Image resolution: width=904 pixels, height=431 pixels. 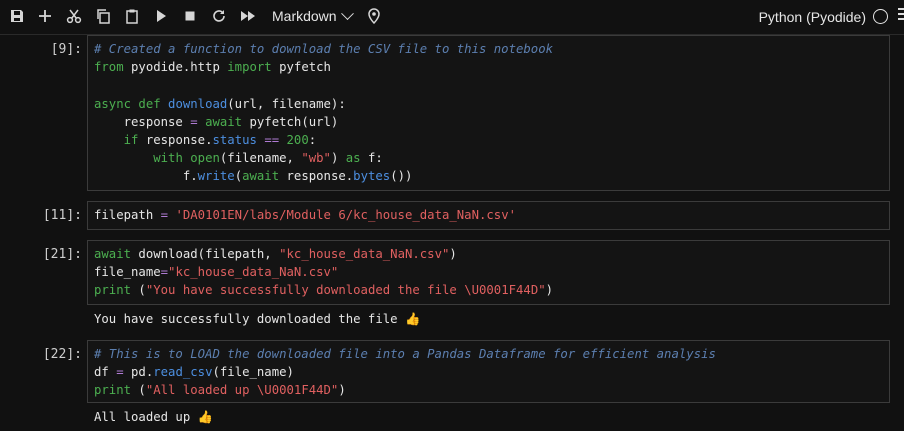 I want to click on add-cell-icon, so click(x=45, y=16).